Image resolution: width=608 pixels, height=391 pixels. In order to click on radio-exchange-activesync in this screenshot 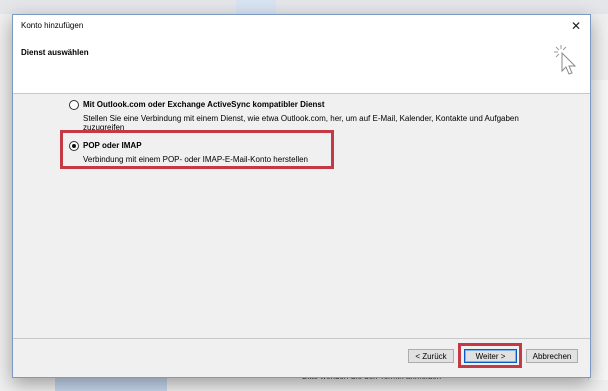, I will do `click(74, 105)`.